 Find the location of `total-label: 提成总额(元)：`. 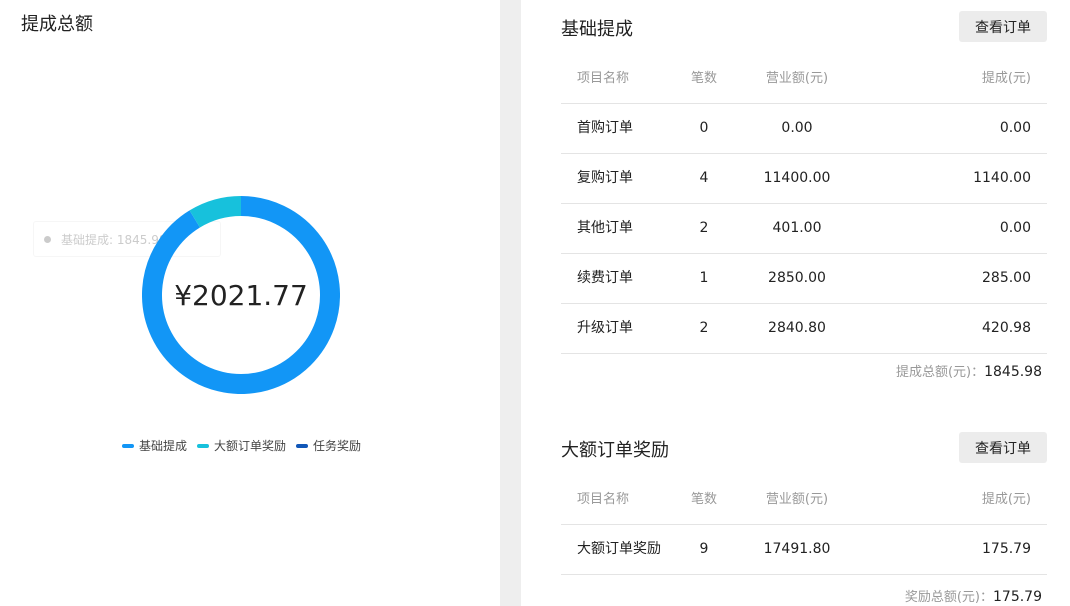

total-label: 提成总额(元)： is located at coordinates (940, 372).